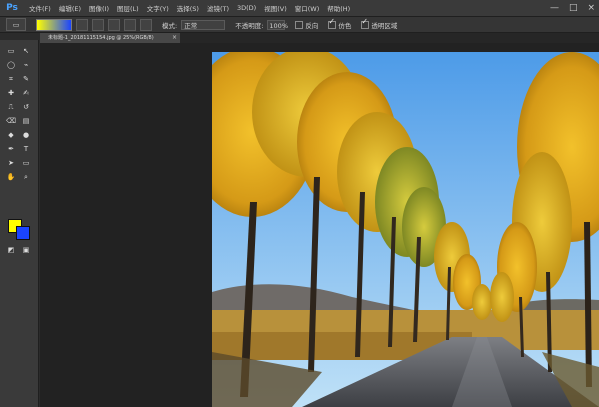 The width and height of the screenshot is (599, 407). I want to click on maximize-button: □, so click(573, 8).